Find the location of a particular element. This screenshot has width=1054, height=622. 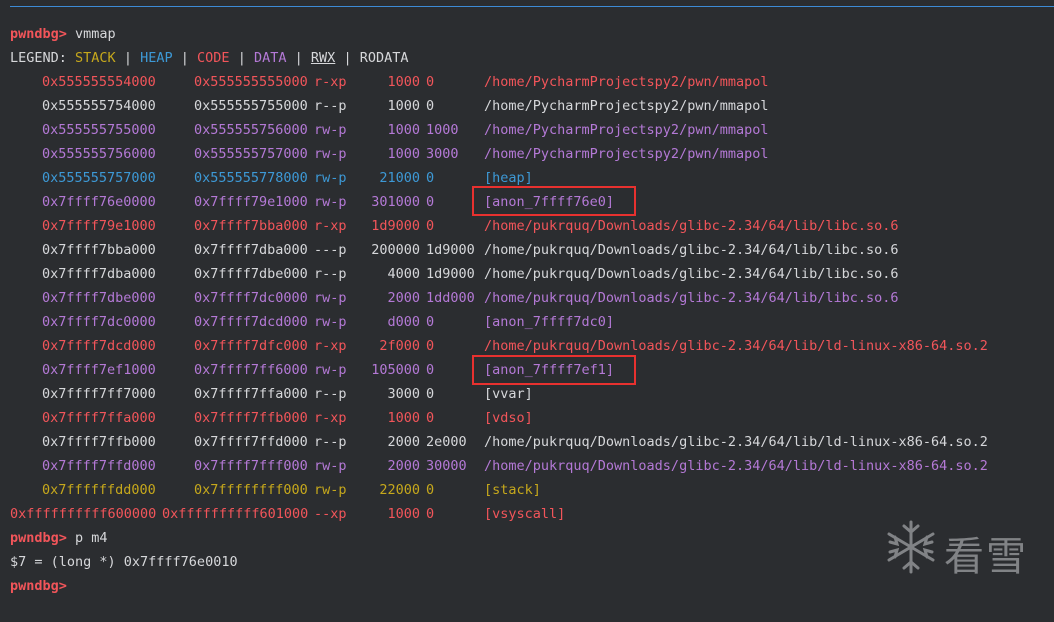

start-address: 0x7ffff7bba000 is located at coordinates (99, 250).